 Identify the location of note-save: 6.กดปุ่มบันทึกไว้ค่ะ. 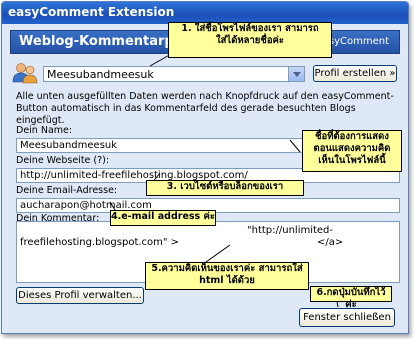
(351, 298).